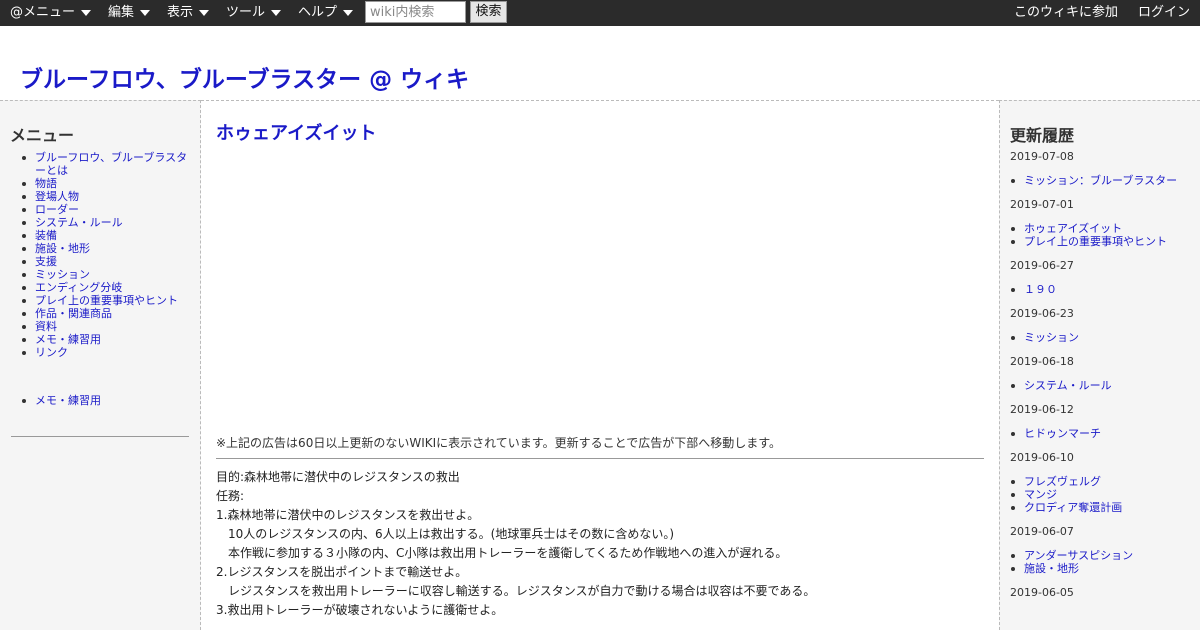 The width and height of the screenshot is (1200, 630). I want to click on history-list: ホゥェアイズイット プレイ上の重要事項やヒント, so click(1099, 235).